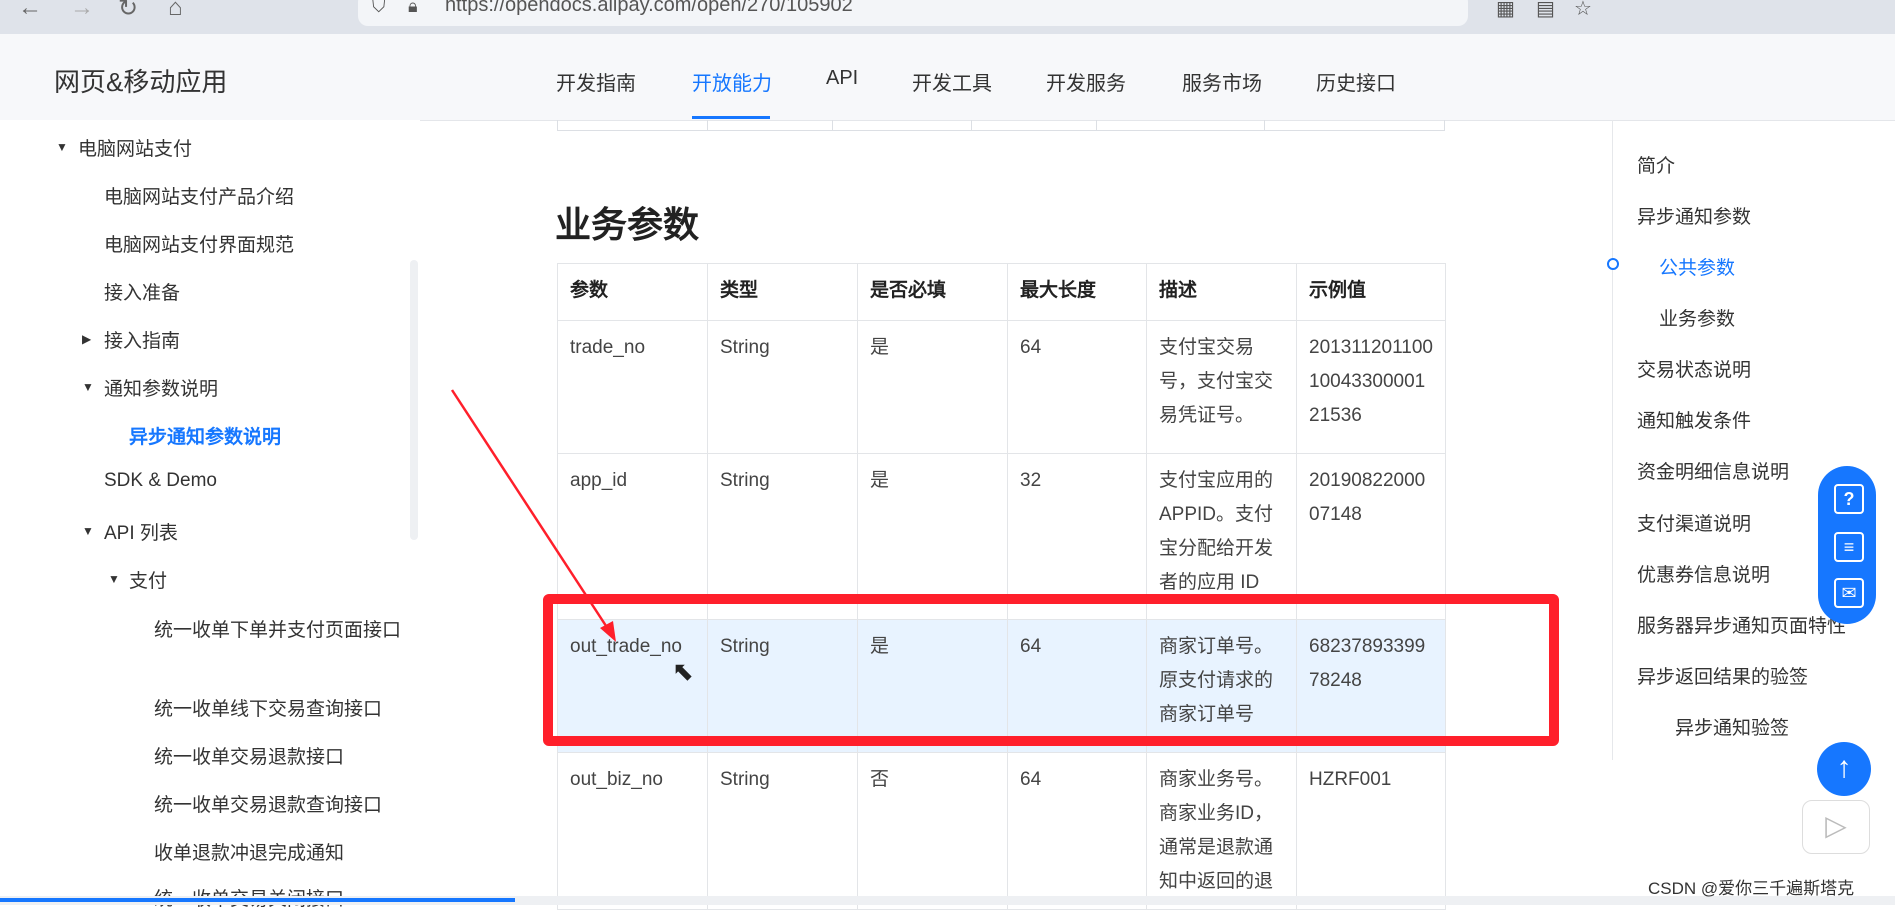  Describe the element at coordinates (1221, 387) in the screenshot. I see `cell-description: 支付宝交易号，支付宝交易凭证号。` at that location.